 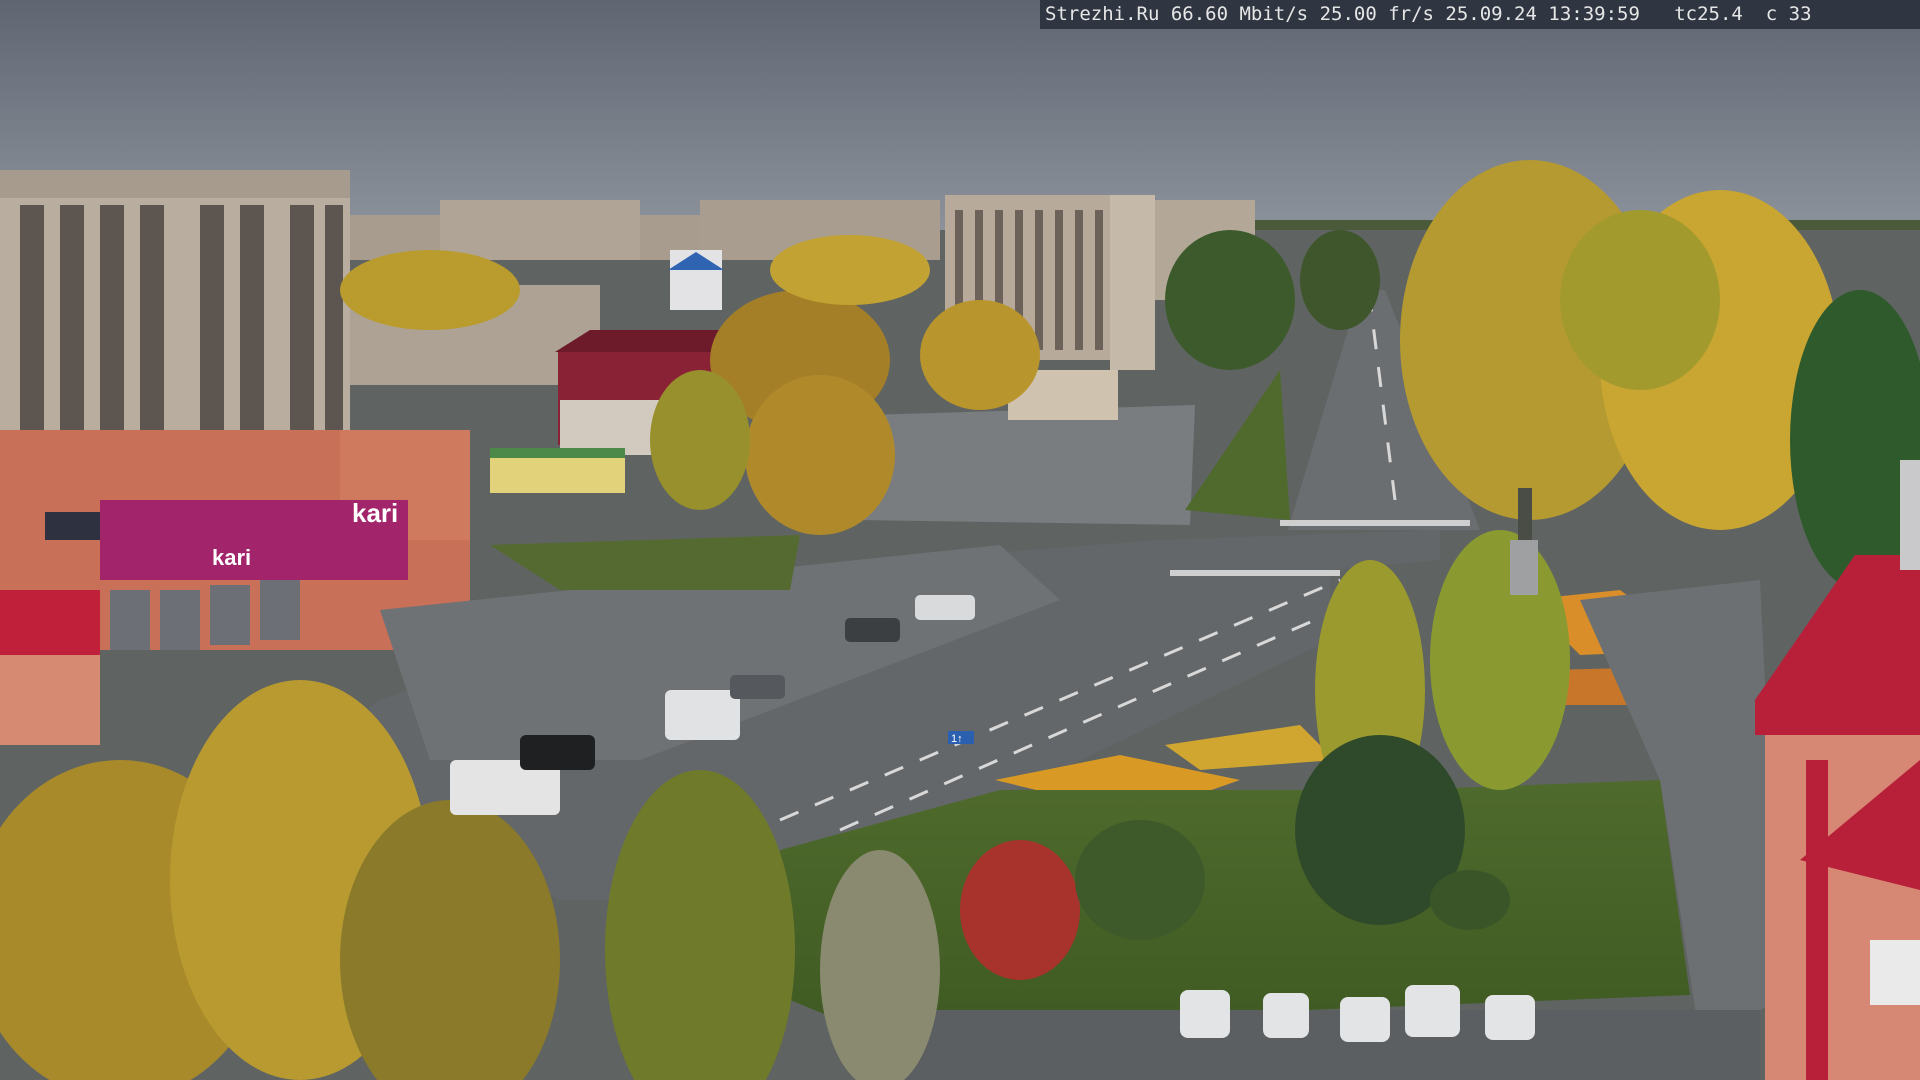 What do you see at coordinates (1376, 14) in the screenshot?
I see `osd-framerate: 25.00 fr/s` at bounding box center [1376, 14].